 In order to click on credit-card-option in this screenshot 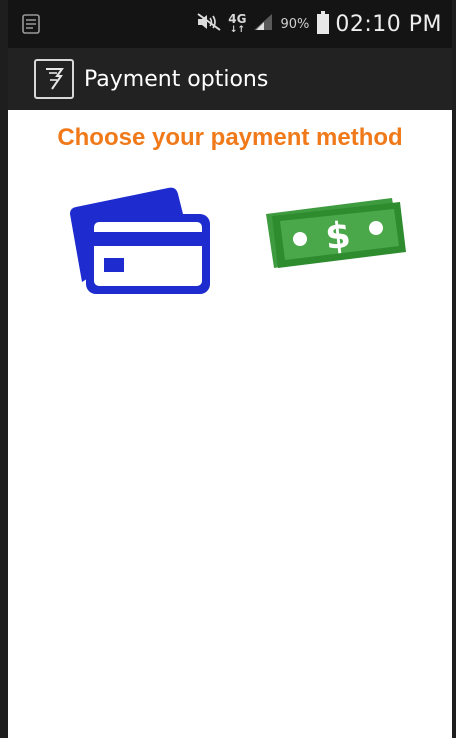, I will do `click(141, 238)`.